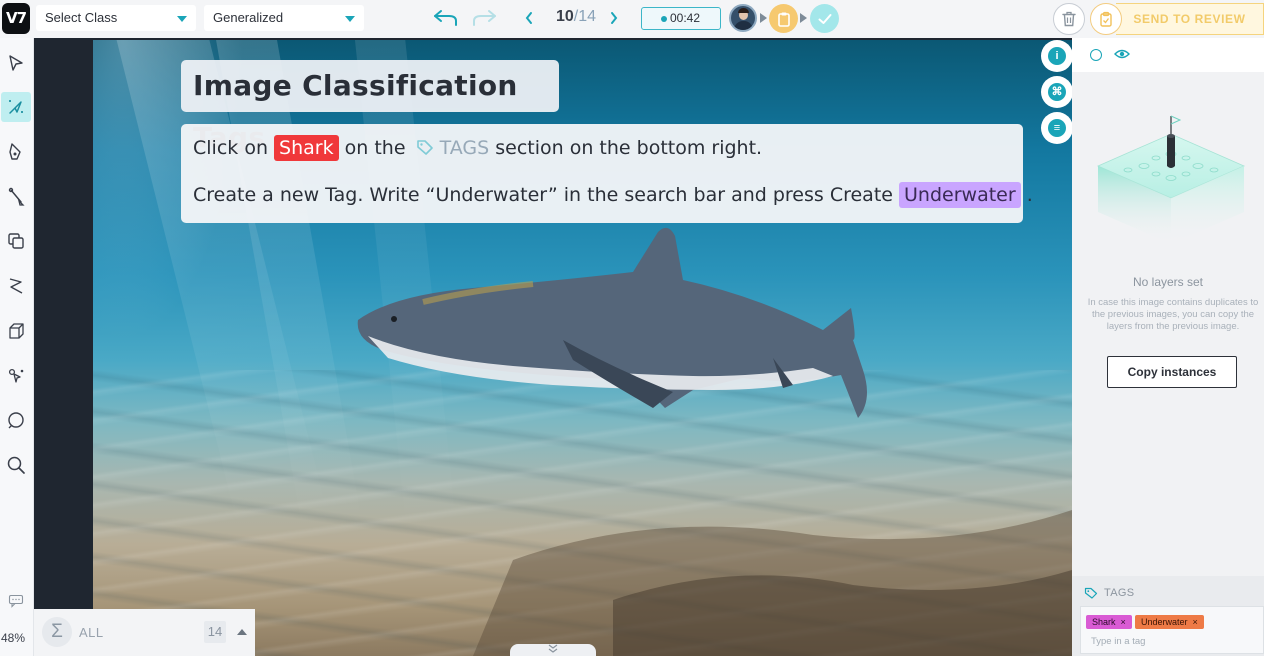 The width and height of the screenshot is (1264, 656). I want to click on empty-layers-illustration, so click(1171, 179).